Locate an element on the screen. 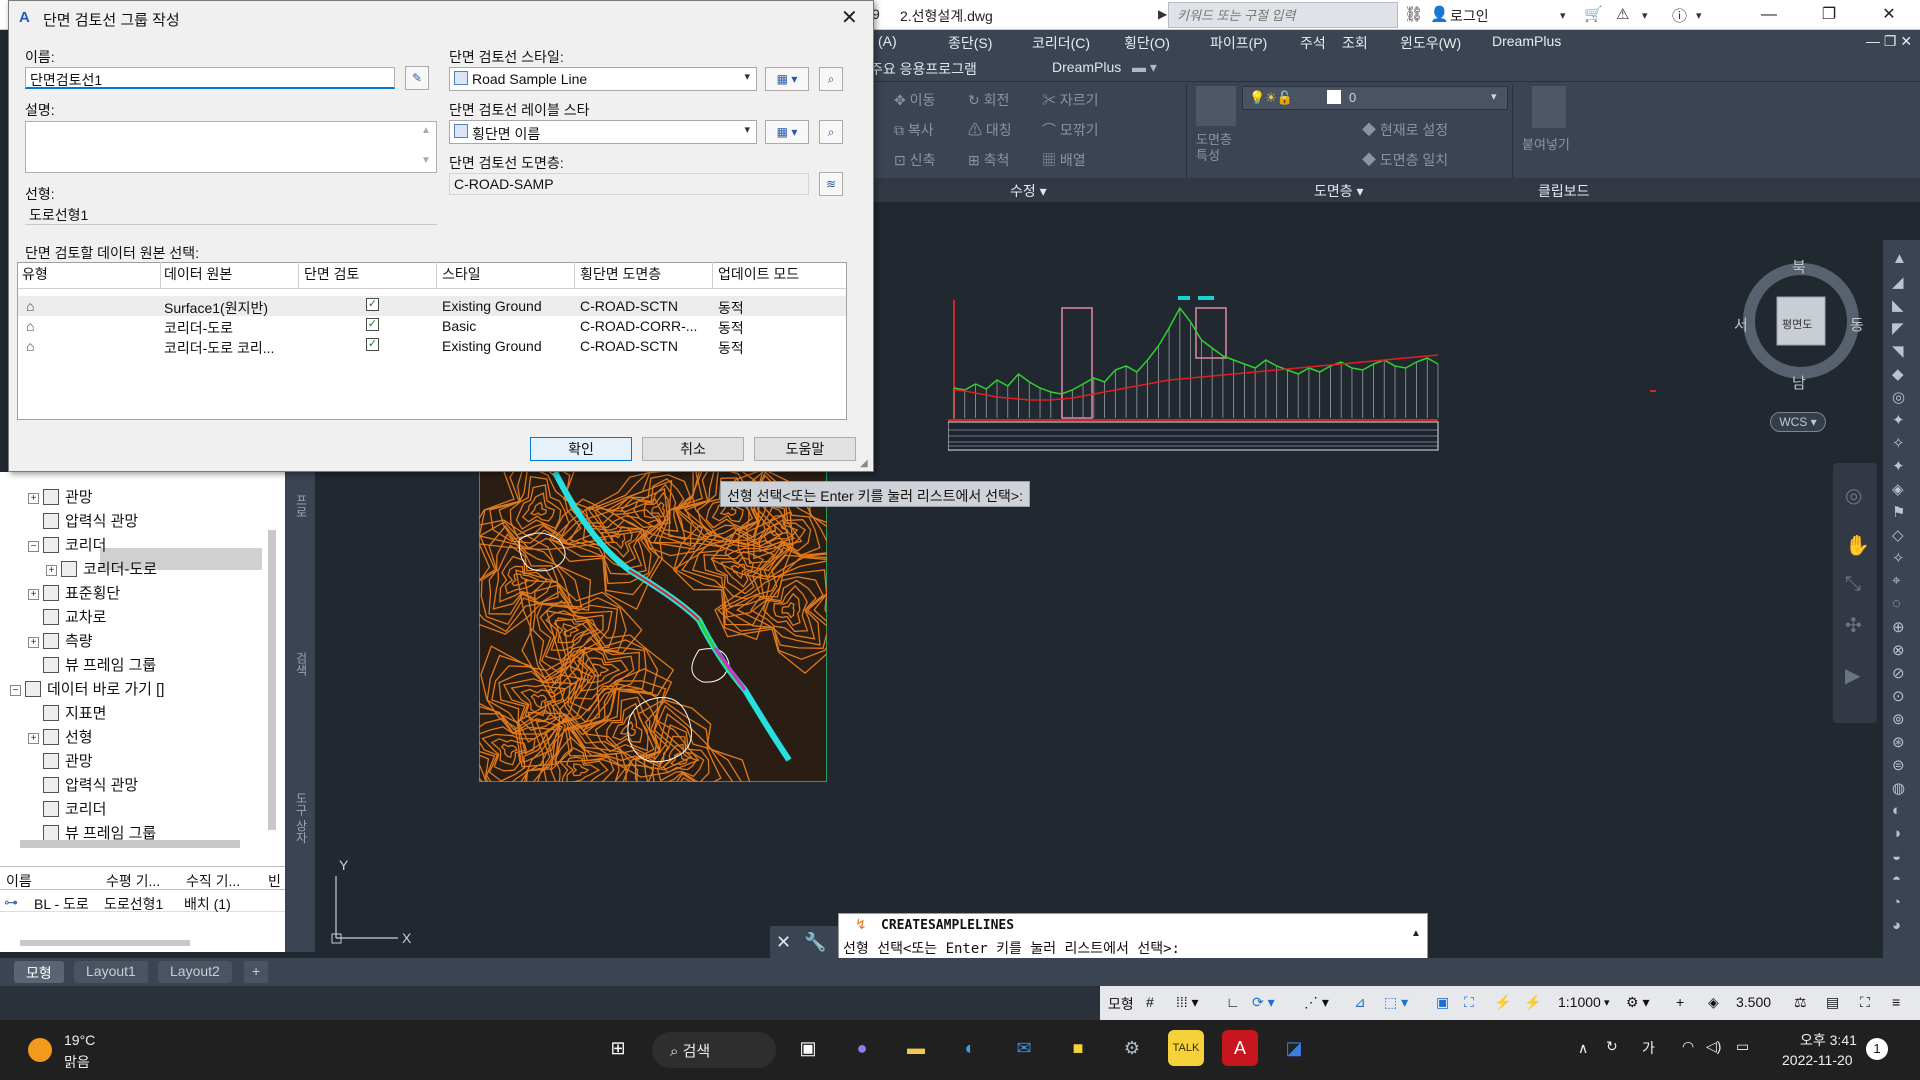 The image size is (1920, 1080). style-preview-button: ⌕ is located at coordinates (831, 79).